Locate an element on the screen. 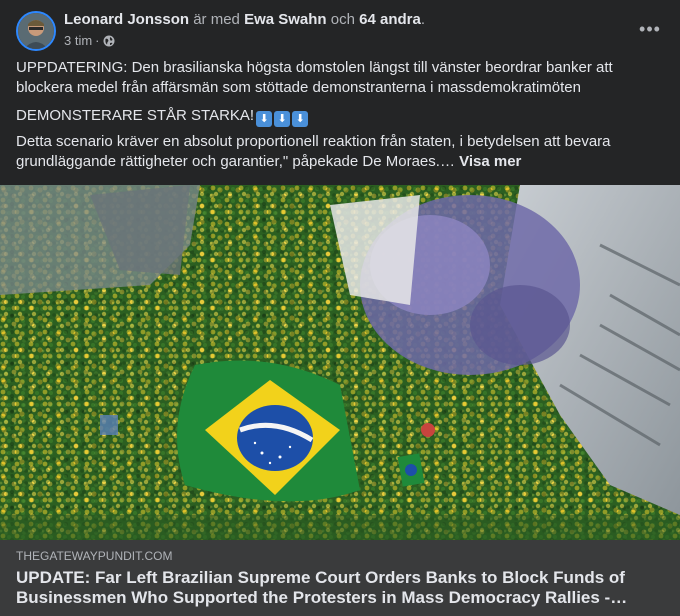 The width and height of the screenshot is (680, 616). post-time: 3 tim is located at coordinates (78, 41).